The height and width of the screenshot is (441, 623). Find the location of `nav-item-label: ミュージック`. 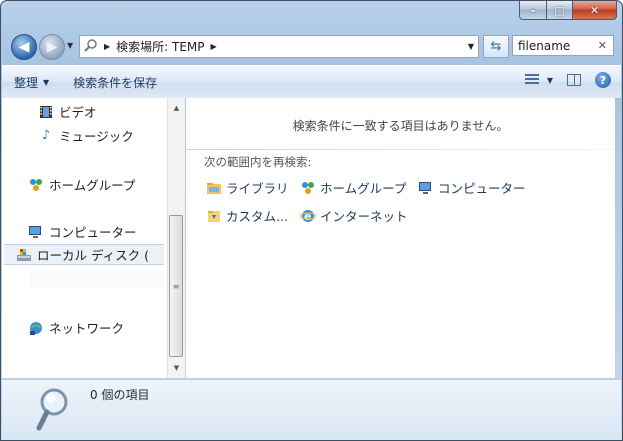

nav-item-label: ミュージック is located at coordinates (96, 136).